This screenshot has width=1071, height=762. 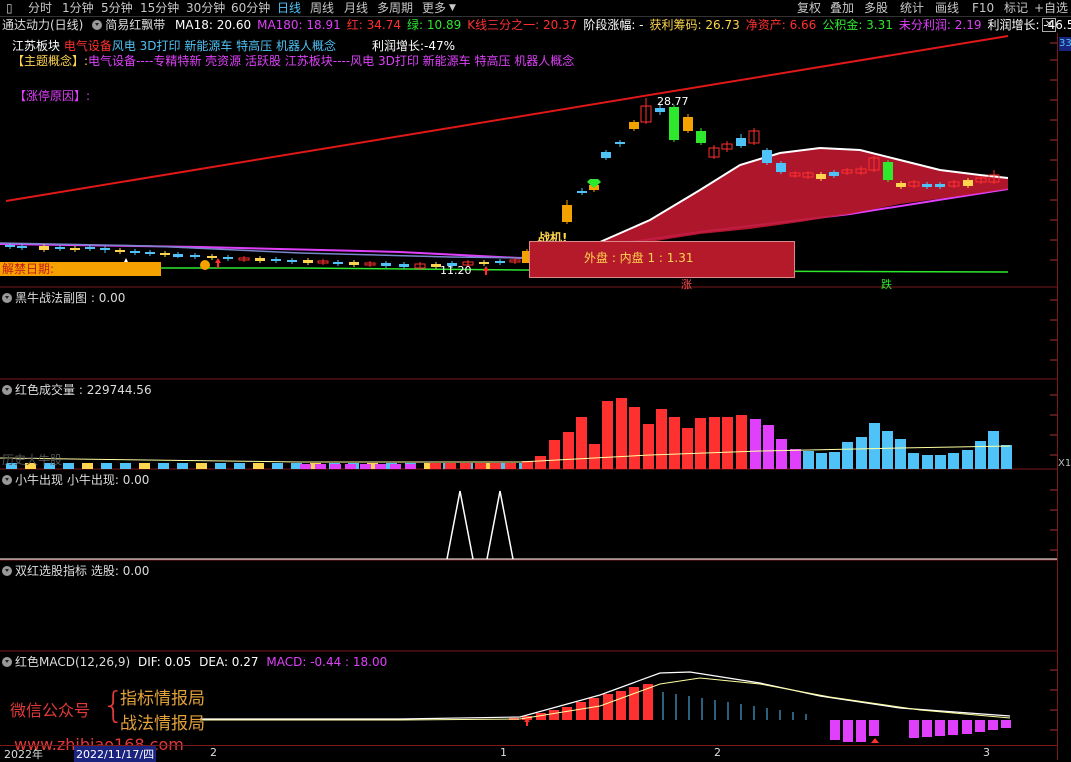 I want to click on tab-30min: 30分钟, so click(x=205, y=8).